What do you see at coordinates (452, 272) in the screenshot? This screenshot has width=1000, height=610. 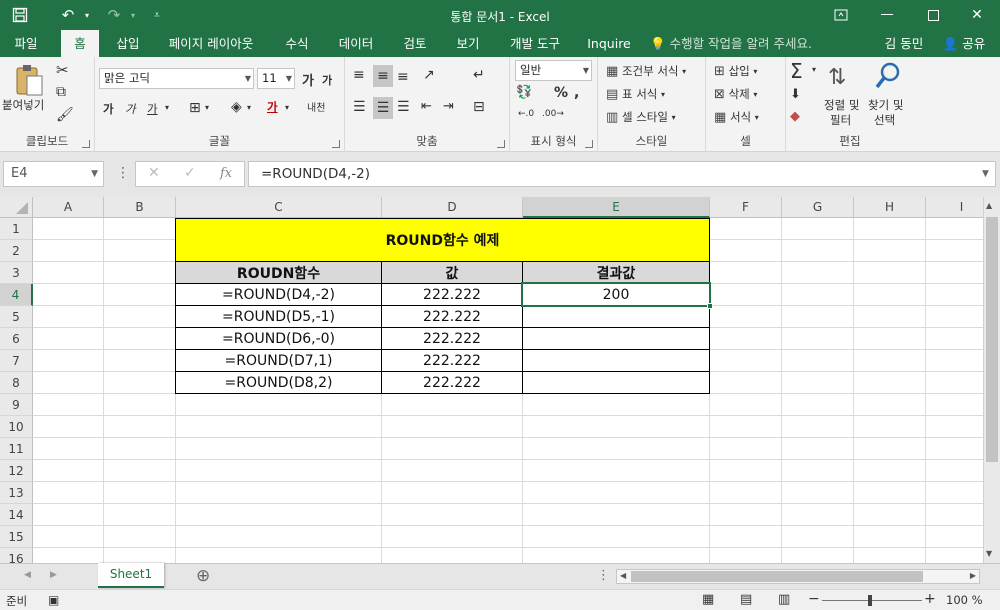 I see `table-header-cell: 값` at bounding box center [452, 272].